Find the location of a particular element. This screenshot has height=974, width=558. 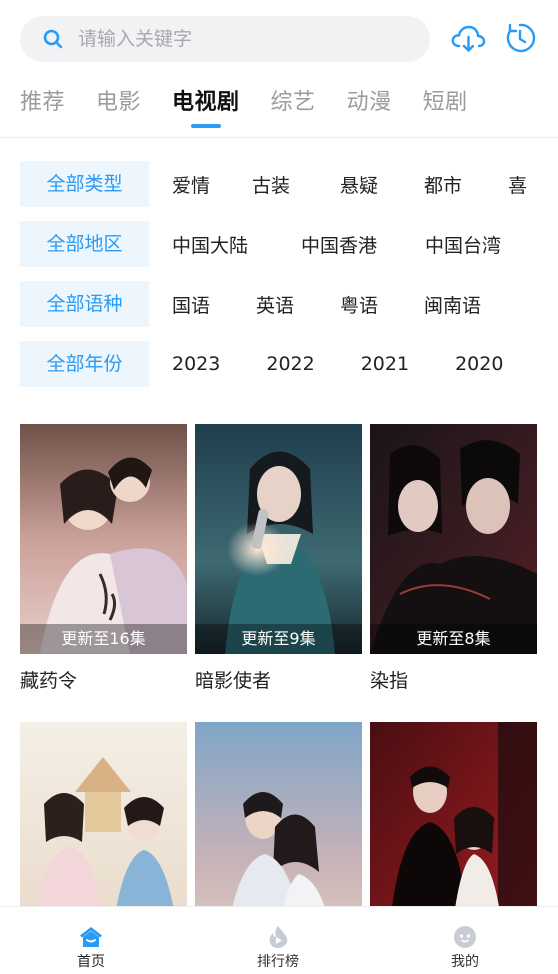

tab-recommend: 推荐 is located at coordinates (42, 104).